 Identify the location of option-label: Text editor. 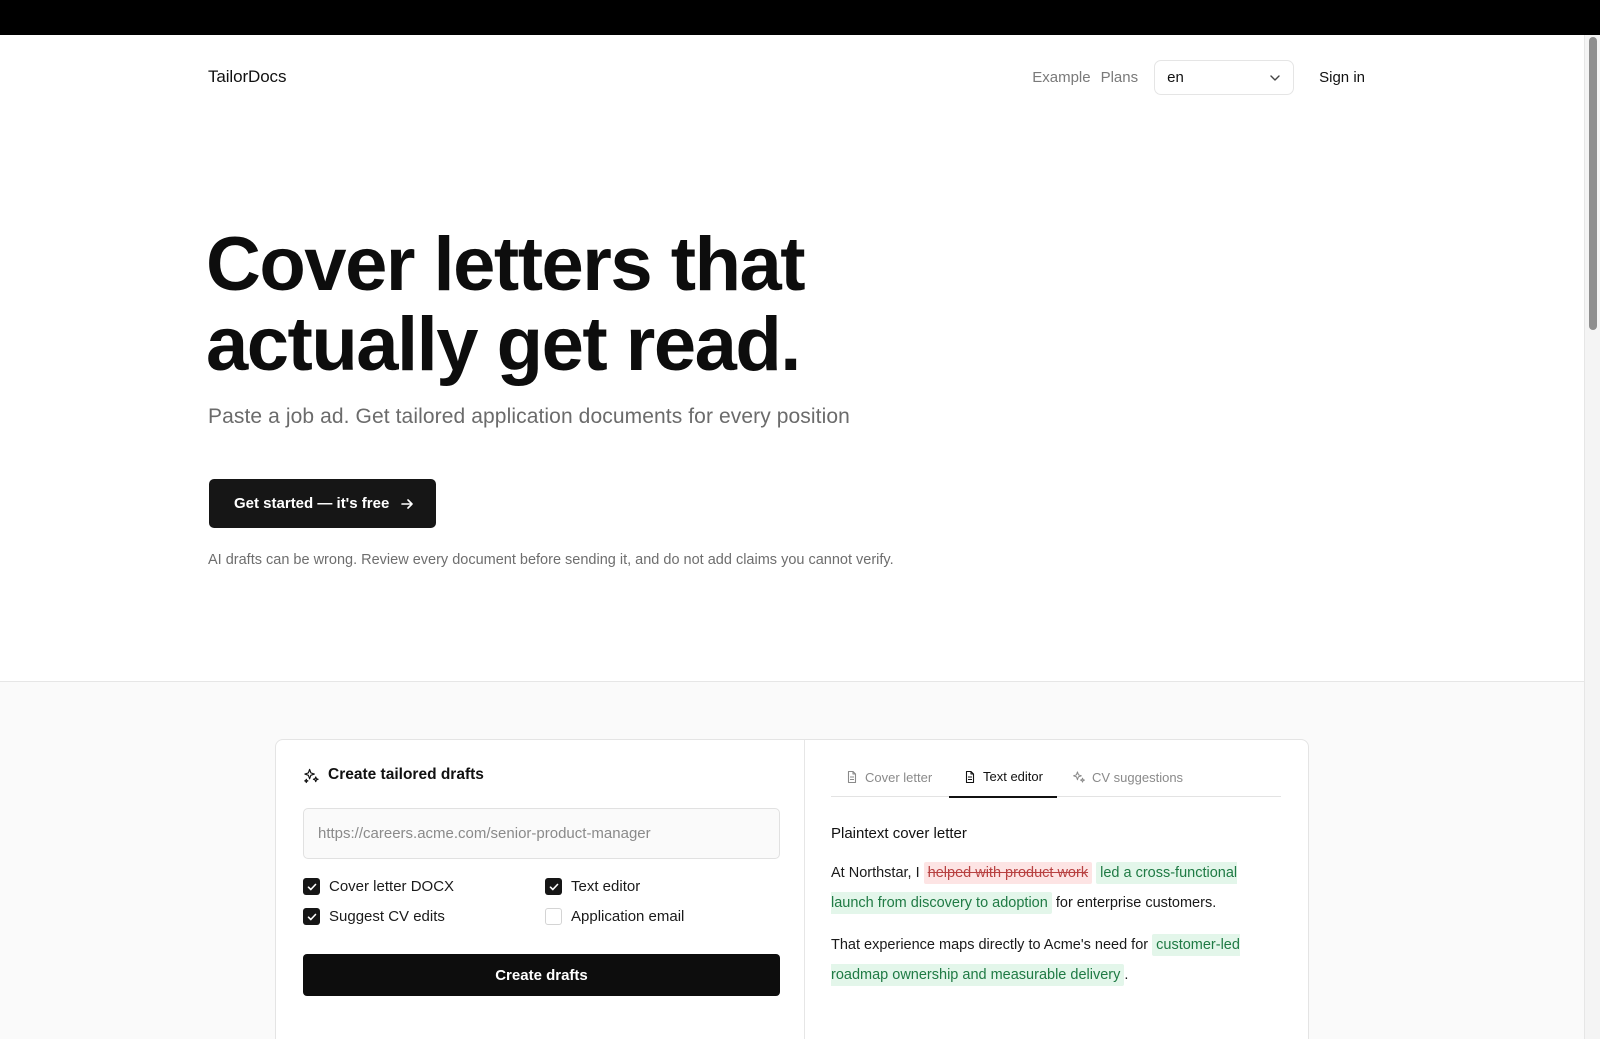
(606, 886).